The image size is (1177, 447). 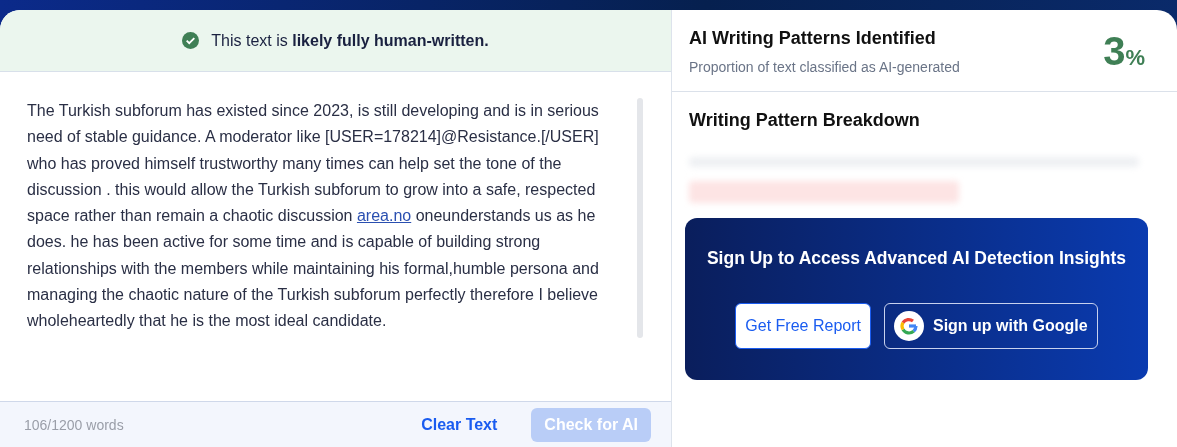 What do you see at coordinates (813, 38) in the screenshot?
I see `result-title: AI Writing Patterns Identified` at bounding box center [813, 38].